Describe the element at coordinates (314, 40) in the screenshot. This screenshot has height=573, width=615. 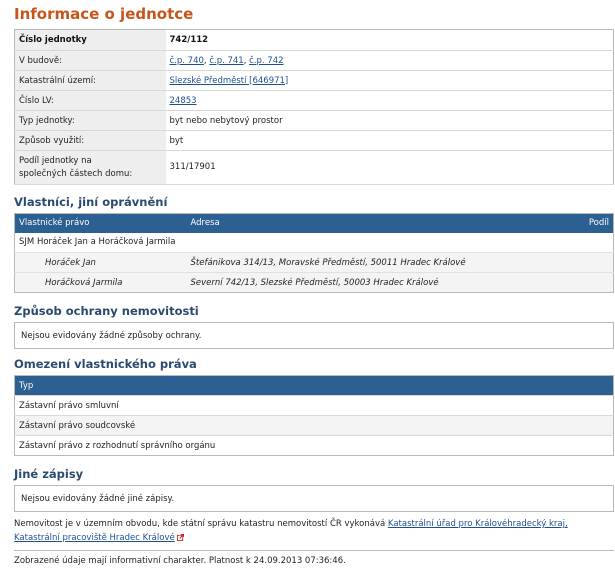
I see `info-row-unit-number: Číslo jednotky 742/112` at that location.